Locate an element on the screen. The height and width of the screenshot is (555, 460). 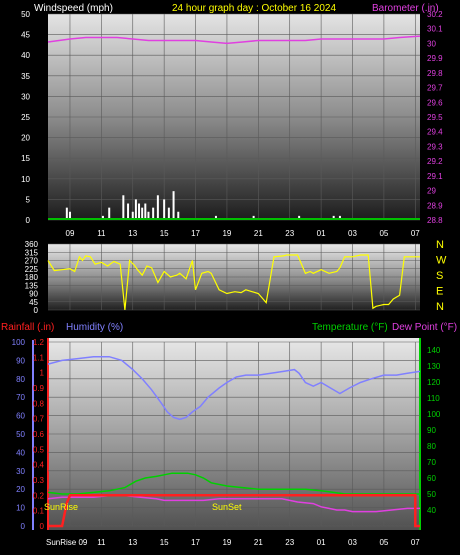
temperature-tick-label: 70 is located at coordinates (431, 462).